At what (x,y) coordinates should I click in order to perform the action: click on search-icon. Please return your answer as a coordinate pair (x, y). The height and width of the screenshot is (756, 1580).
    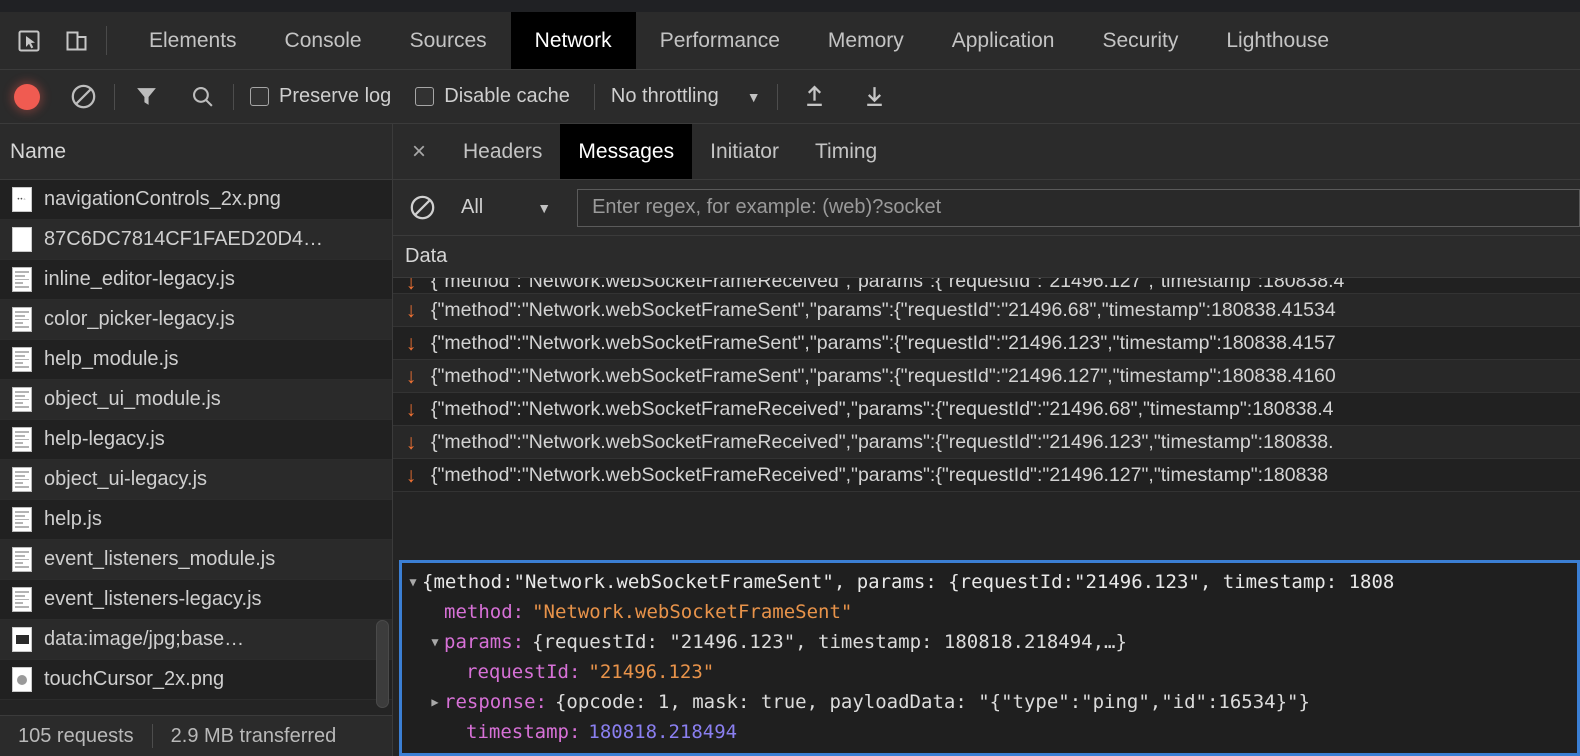
    Looking at the image, I should click on (202, 97).